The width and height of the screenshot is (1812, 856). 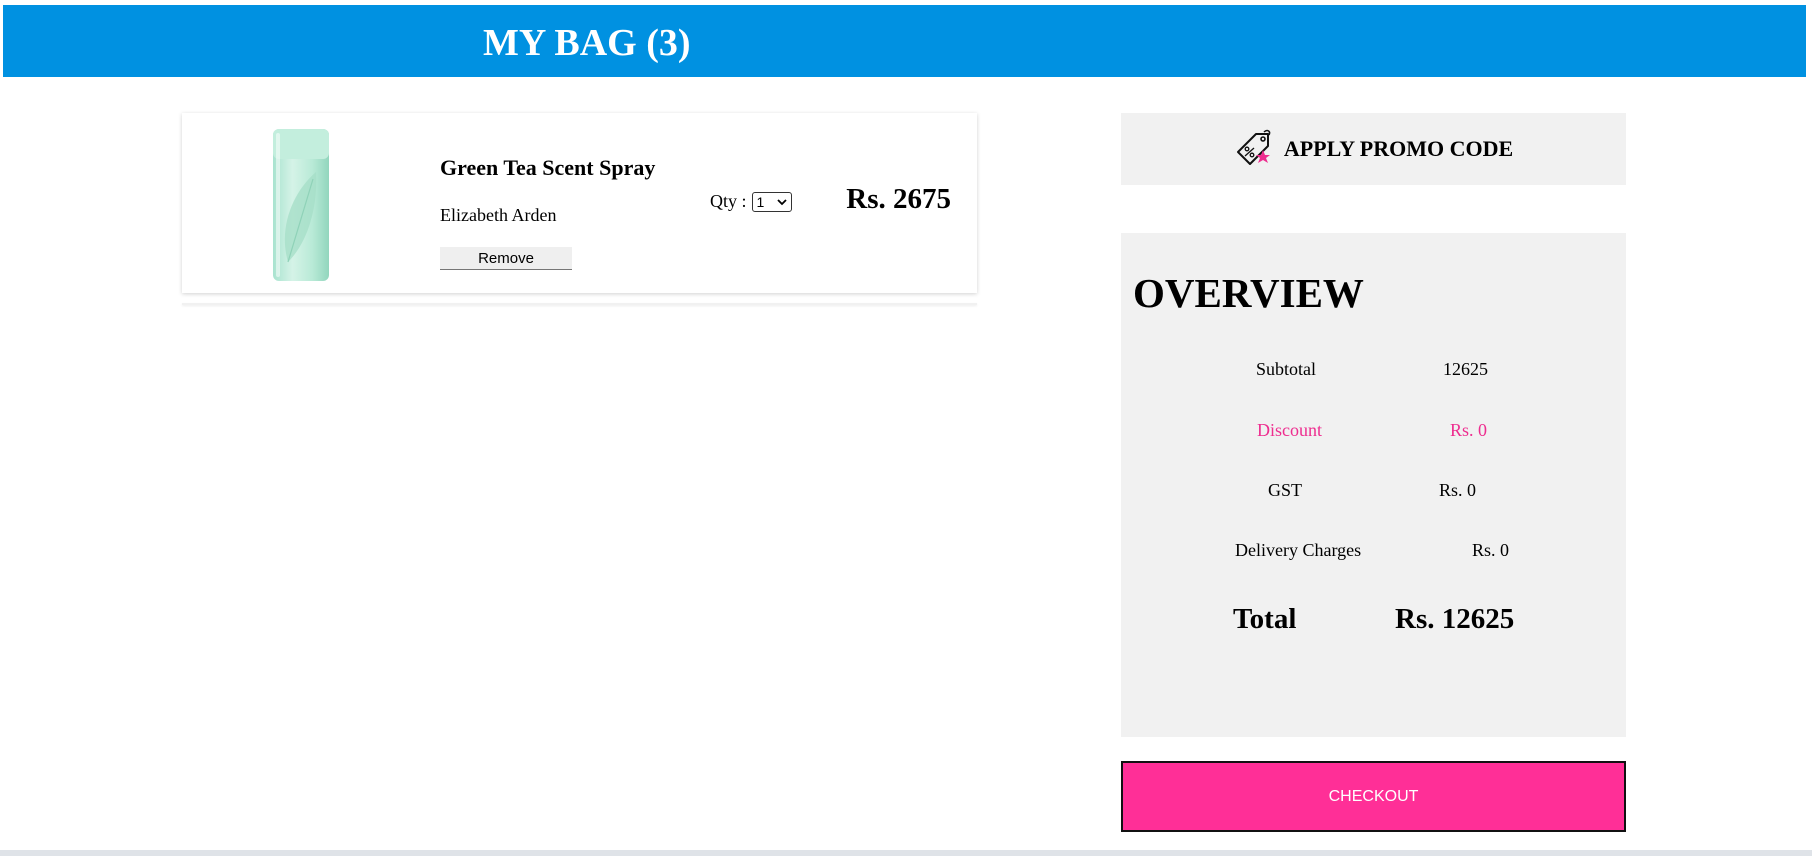 I want to click on page-header: MY BAG (3), so click(x=904, y=41).